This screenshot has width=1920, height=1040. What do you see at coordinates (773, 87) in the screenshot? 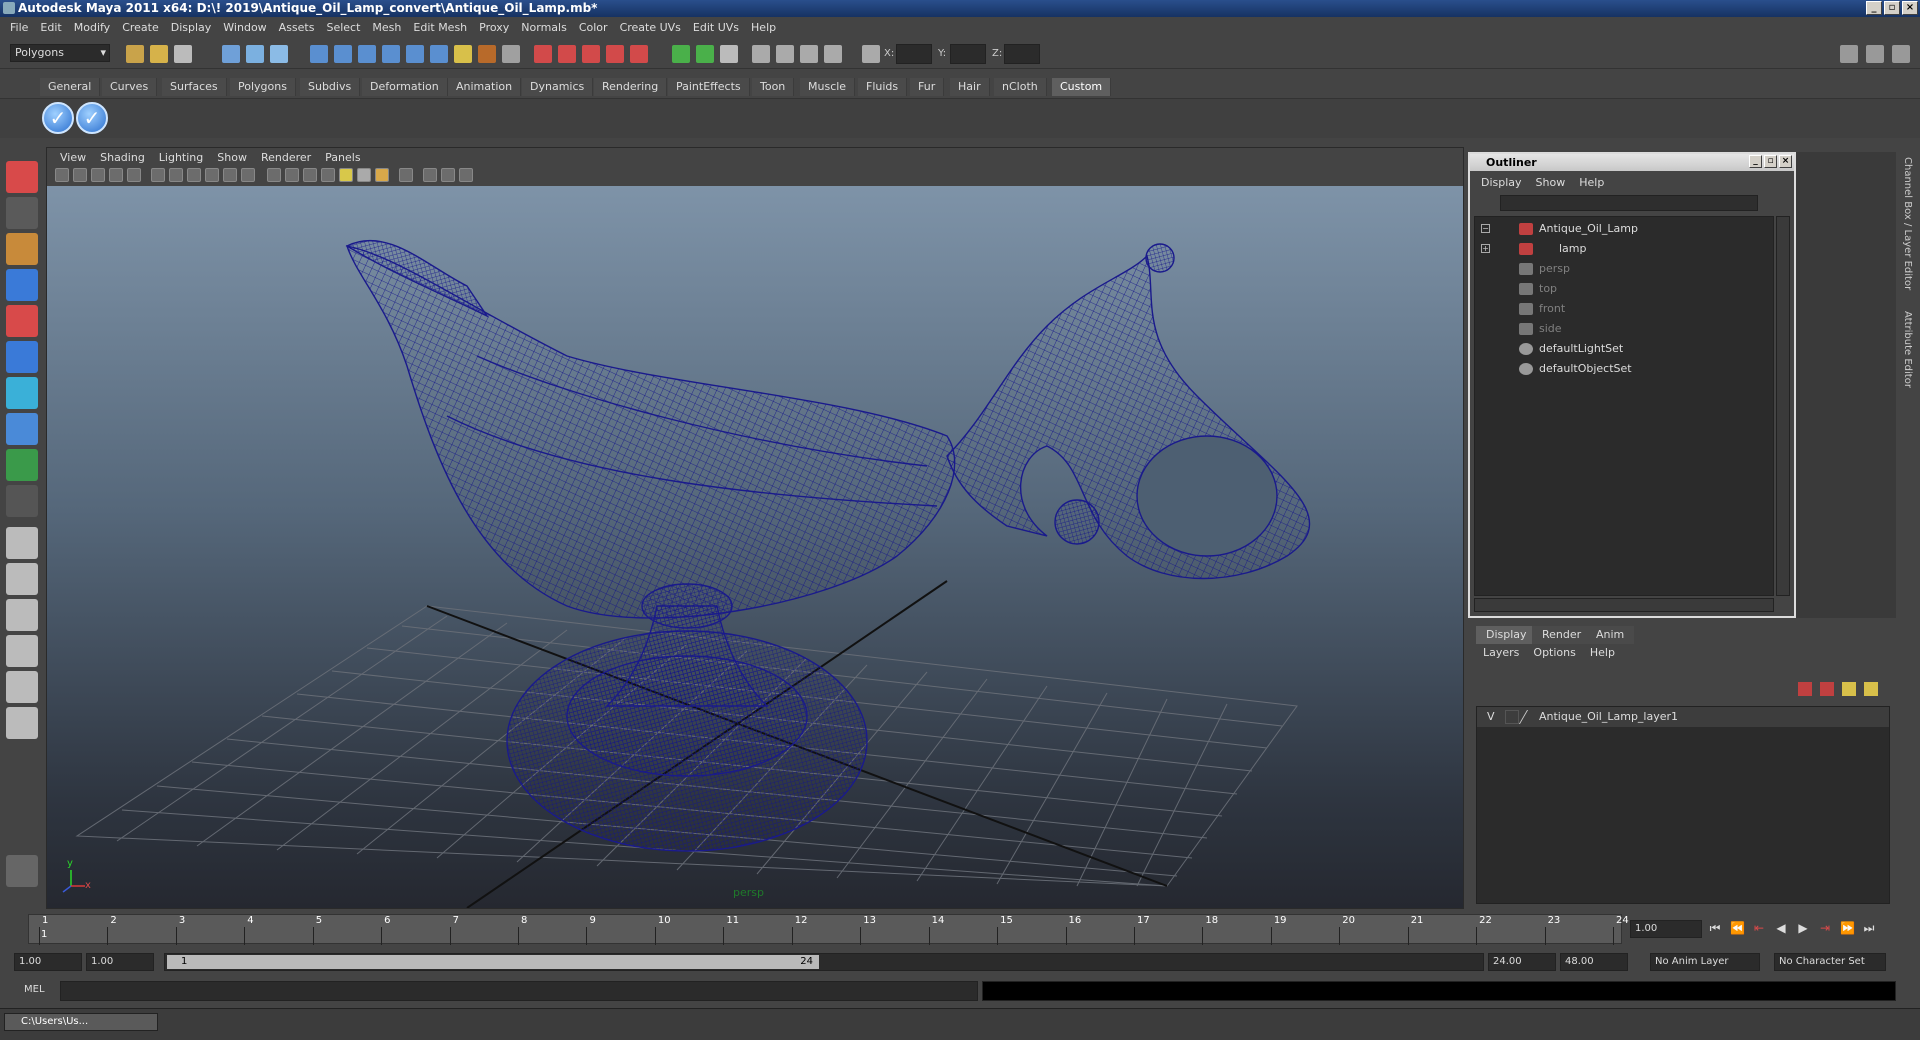
I see `shelf-tab-toon: Toon` at bounding box center [773, 87].